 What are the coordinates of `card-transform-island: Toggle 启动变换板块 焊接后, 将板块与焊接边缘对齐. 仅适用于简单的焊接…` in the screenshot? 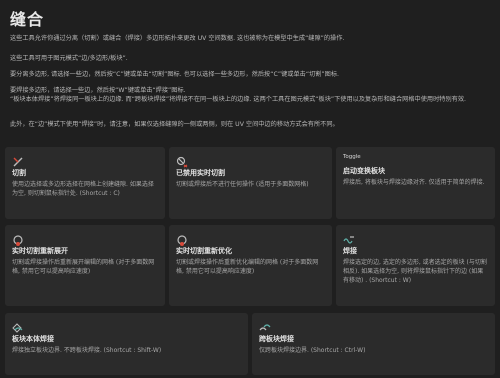 It's located at (415, 183).